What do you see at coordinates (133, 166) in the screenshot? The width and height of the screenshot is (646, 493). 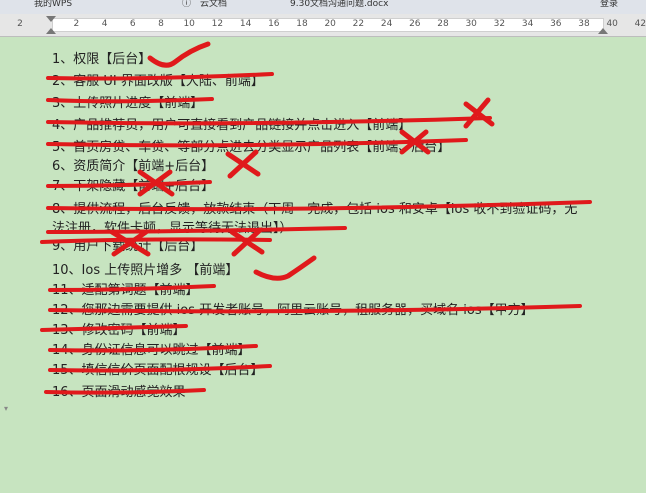 I see `list-item: 6、资质简介【前端+后台】` at bounding box center [133, 166].